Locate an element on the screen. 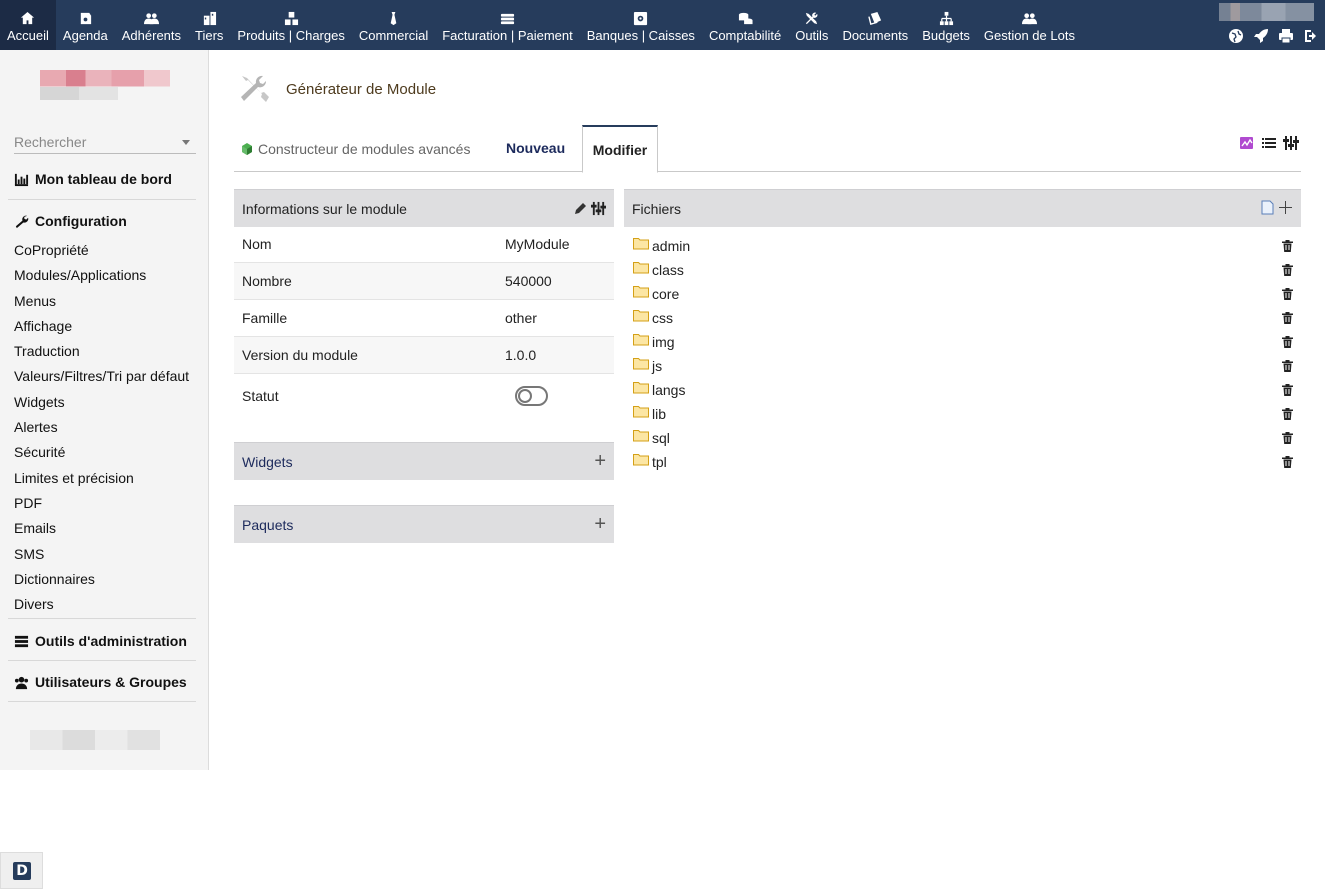 Image resolution: width=1325 pixels, height=889 pixels. info-key: Nom is located at coordinates (257, 244).